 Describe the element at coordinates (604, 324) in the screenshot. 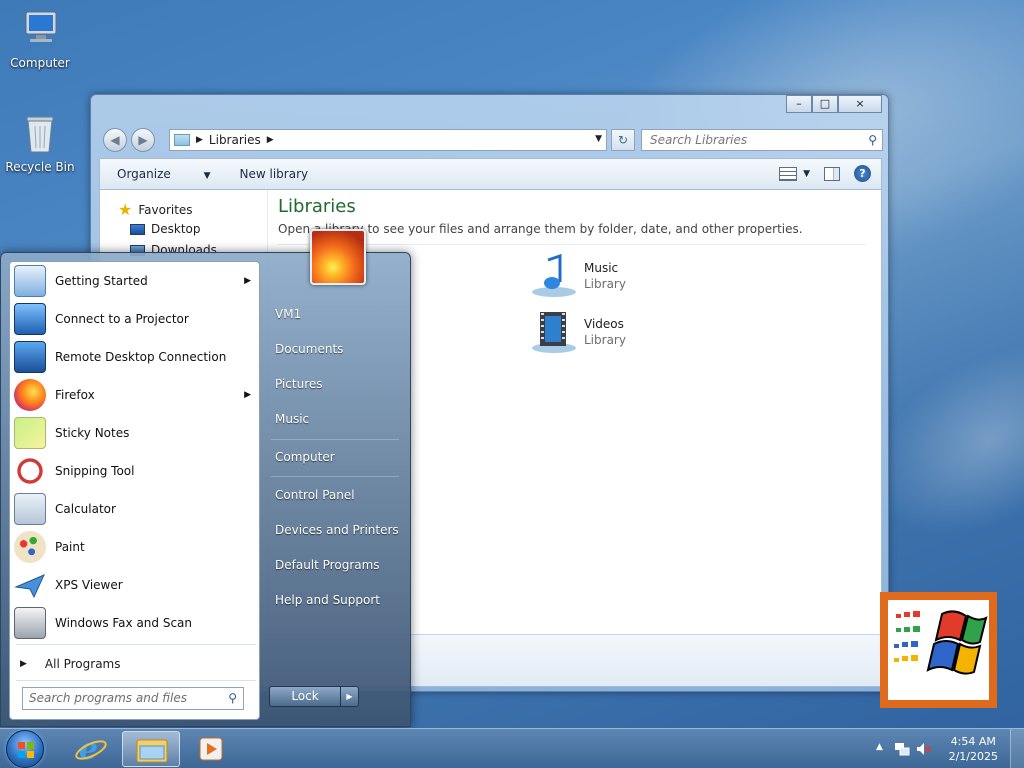

I see `library-name: Videos` at that location.